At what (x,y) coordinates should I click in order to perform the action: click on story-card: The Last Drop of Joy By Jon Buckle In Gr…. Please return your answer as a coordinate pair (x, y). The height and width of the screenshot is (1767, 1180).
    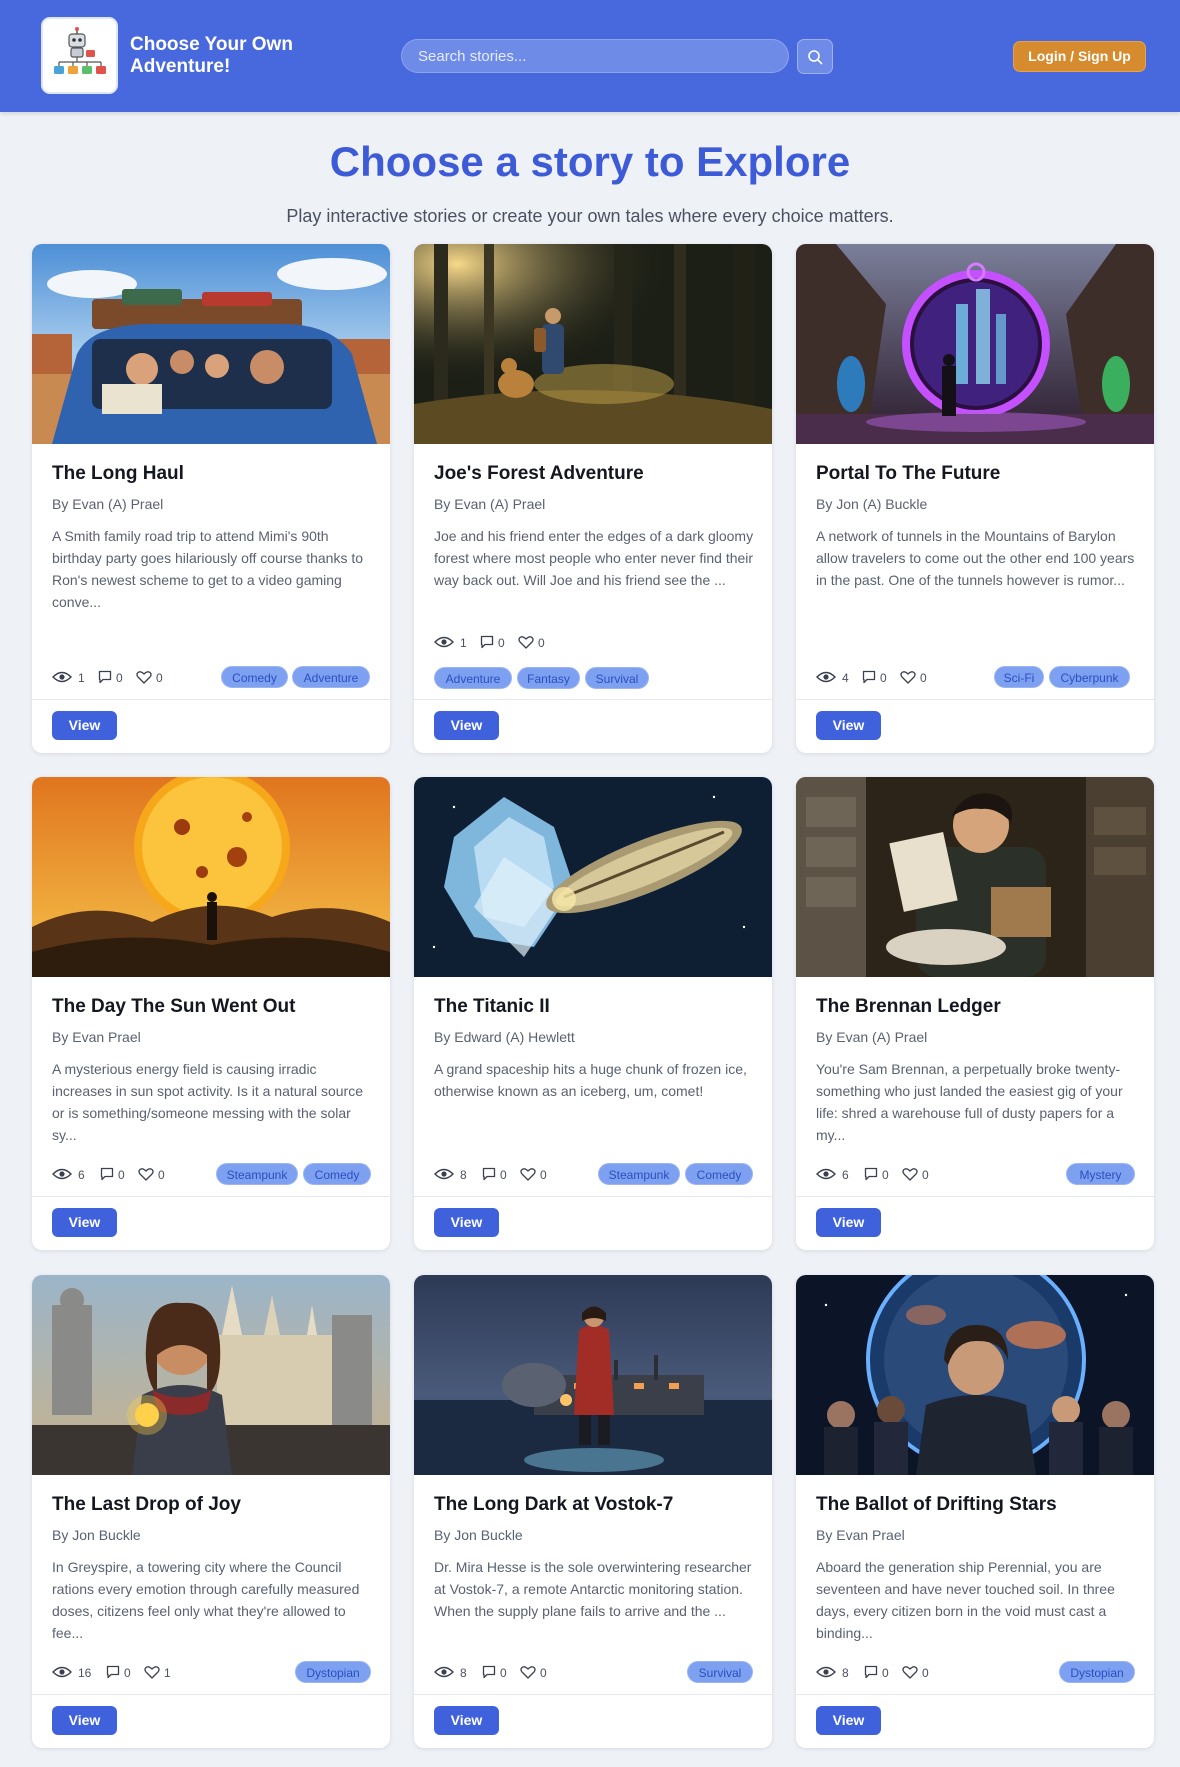
    Looking at the image, I should click on (211, 1511).